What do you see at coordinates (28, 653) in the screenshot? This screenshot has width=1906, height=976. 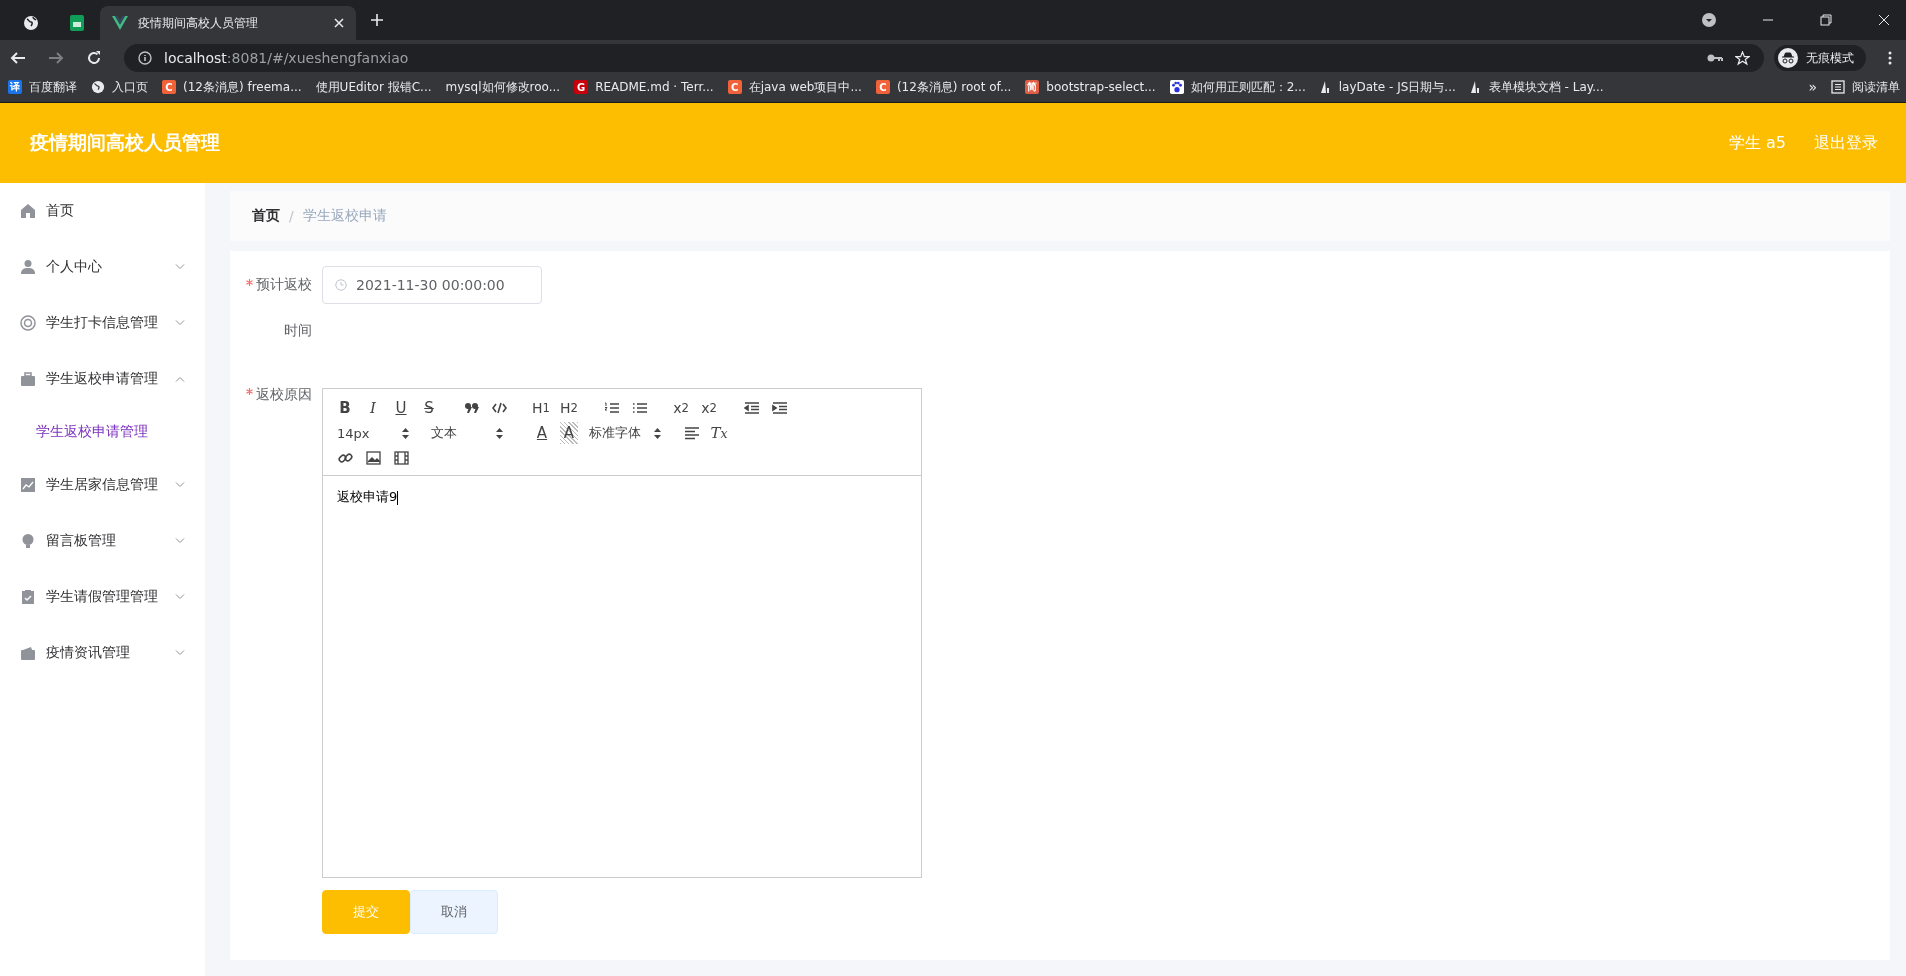 I see `wallet-icon` at bounding box center [28, 653].